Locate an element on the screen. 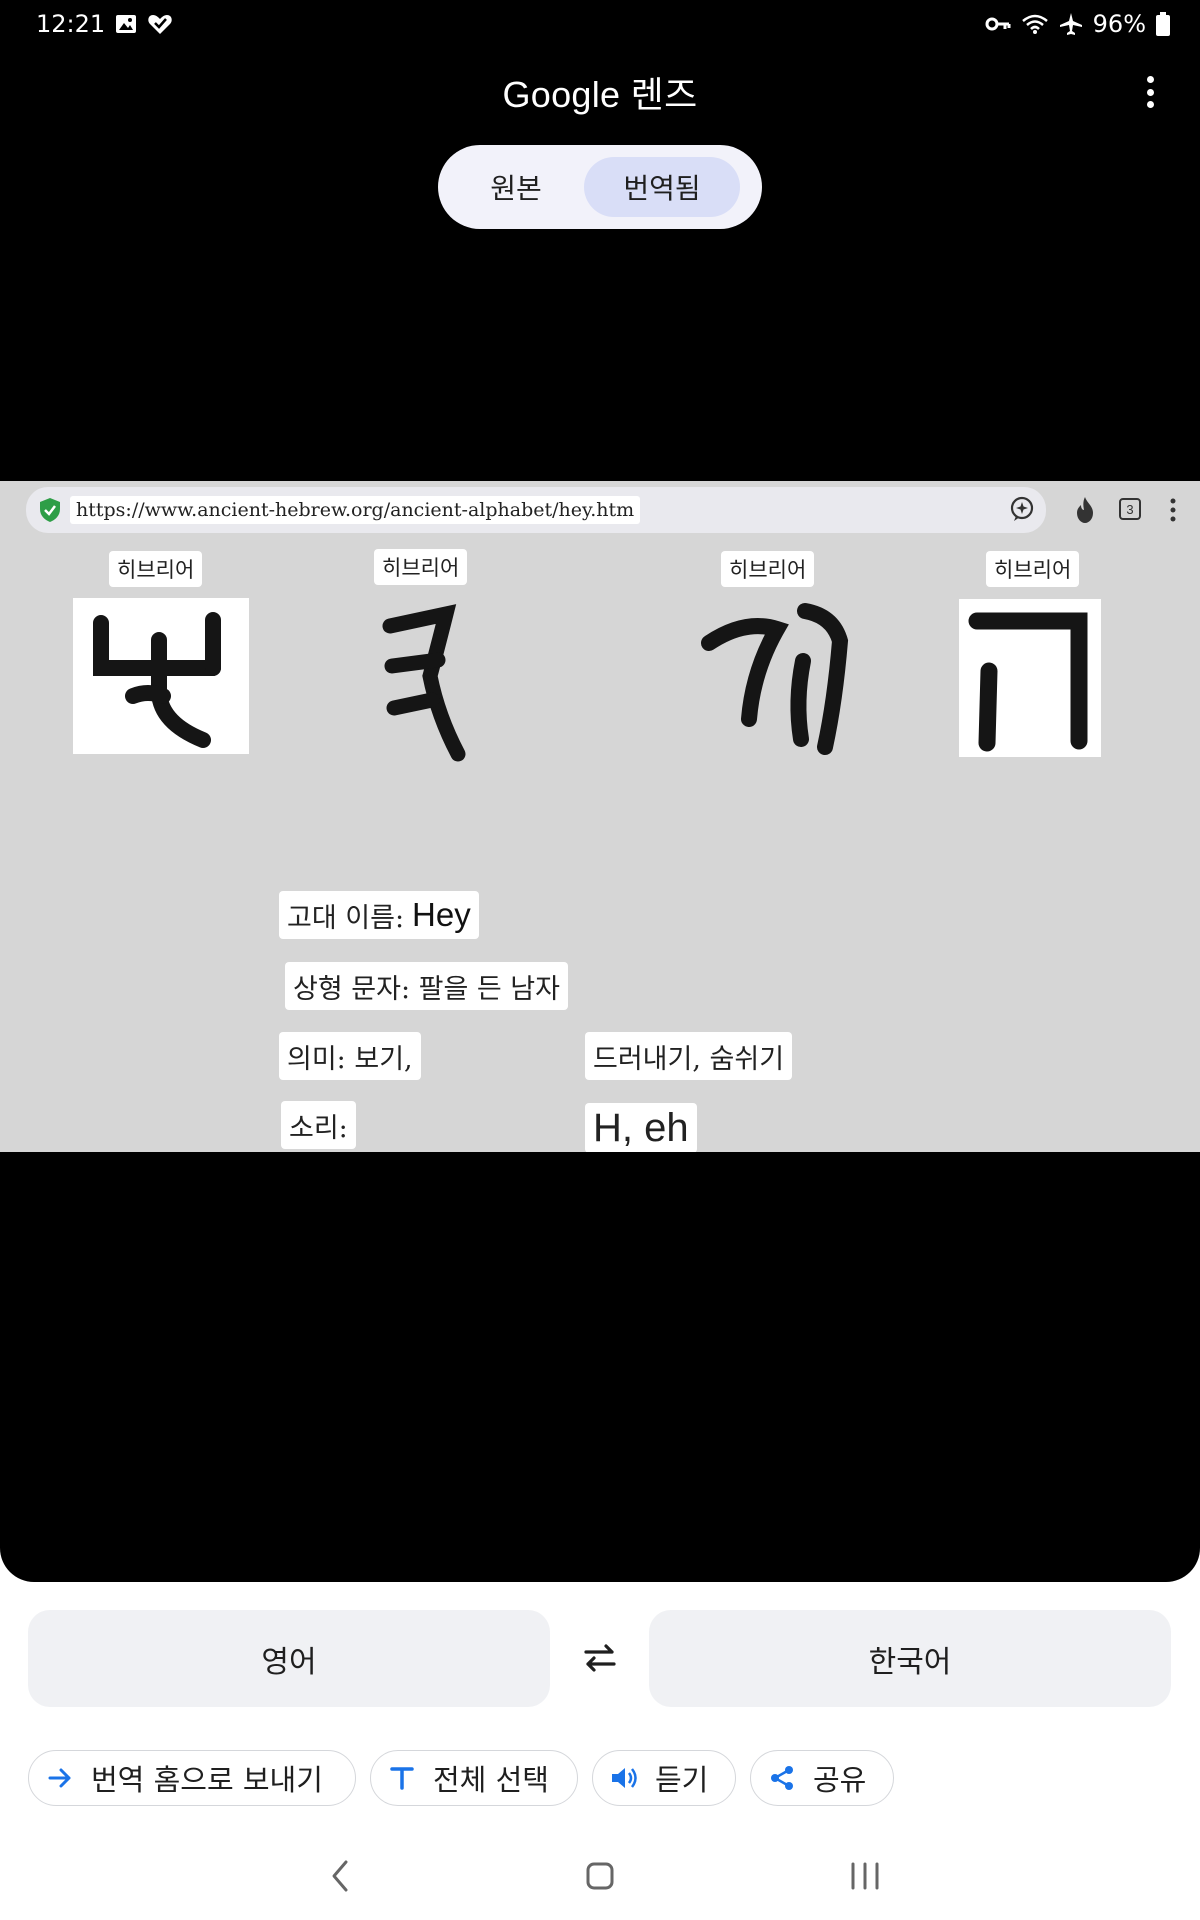 The width and height of the screenshot is (1200, 1920). pictograph-row: 상형 문자: 팔을 든 남자 is located at coordinates (426, 986).